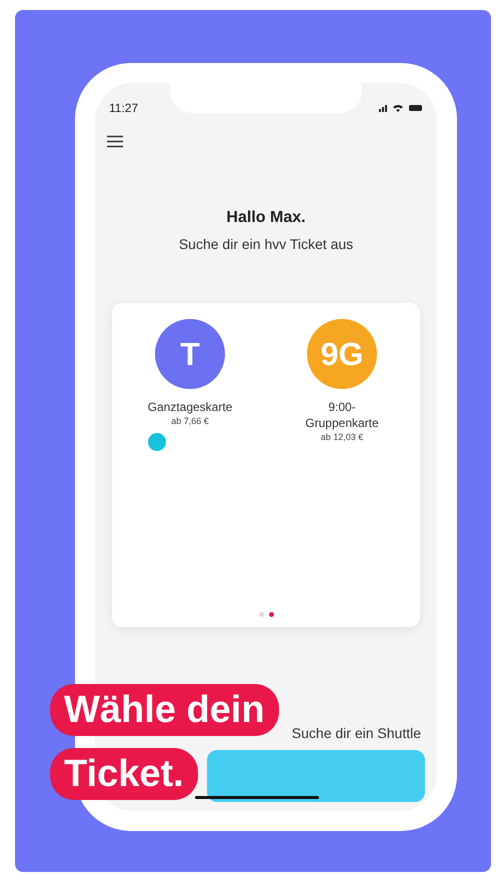  I want to click on greeting-title: Hallo Max., so click(266, 218).